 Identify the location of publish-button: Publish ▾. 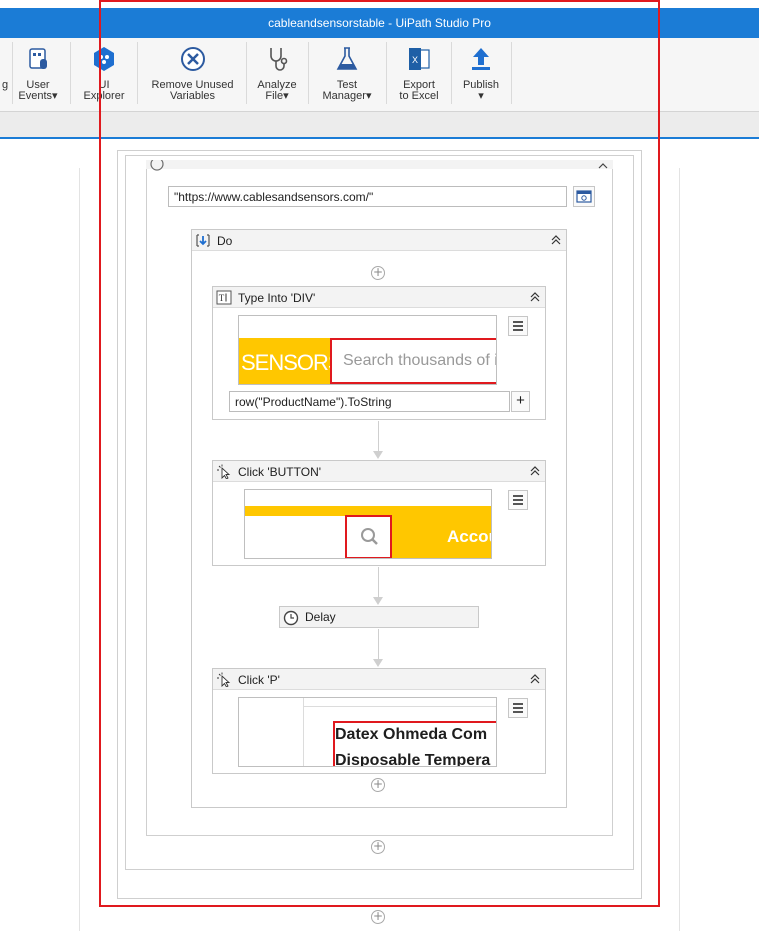
(481, 74).